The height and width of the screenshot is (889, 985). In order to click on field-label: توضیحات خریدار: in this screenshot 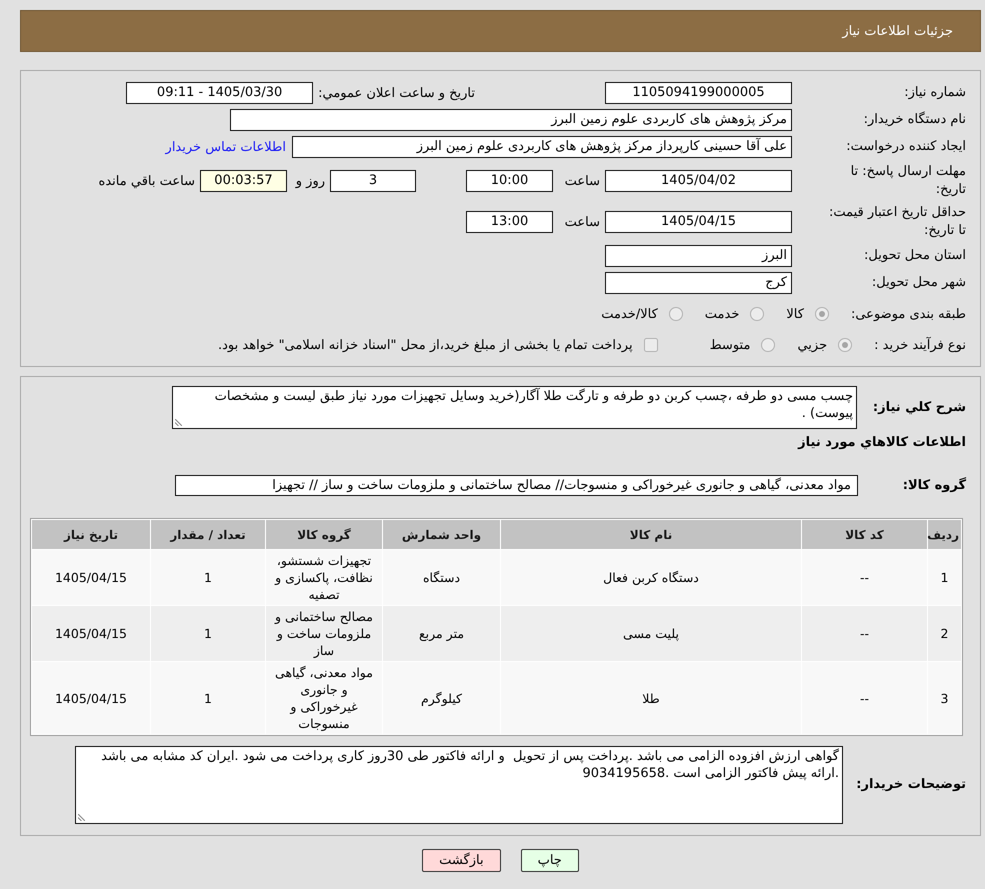, I will do `click(910, 785)`.